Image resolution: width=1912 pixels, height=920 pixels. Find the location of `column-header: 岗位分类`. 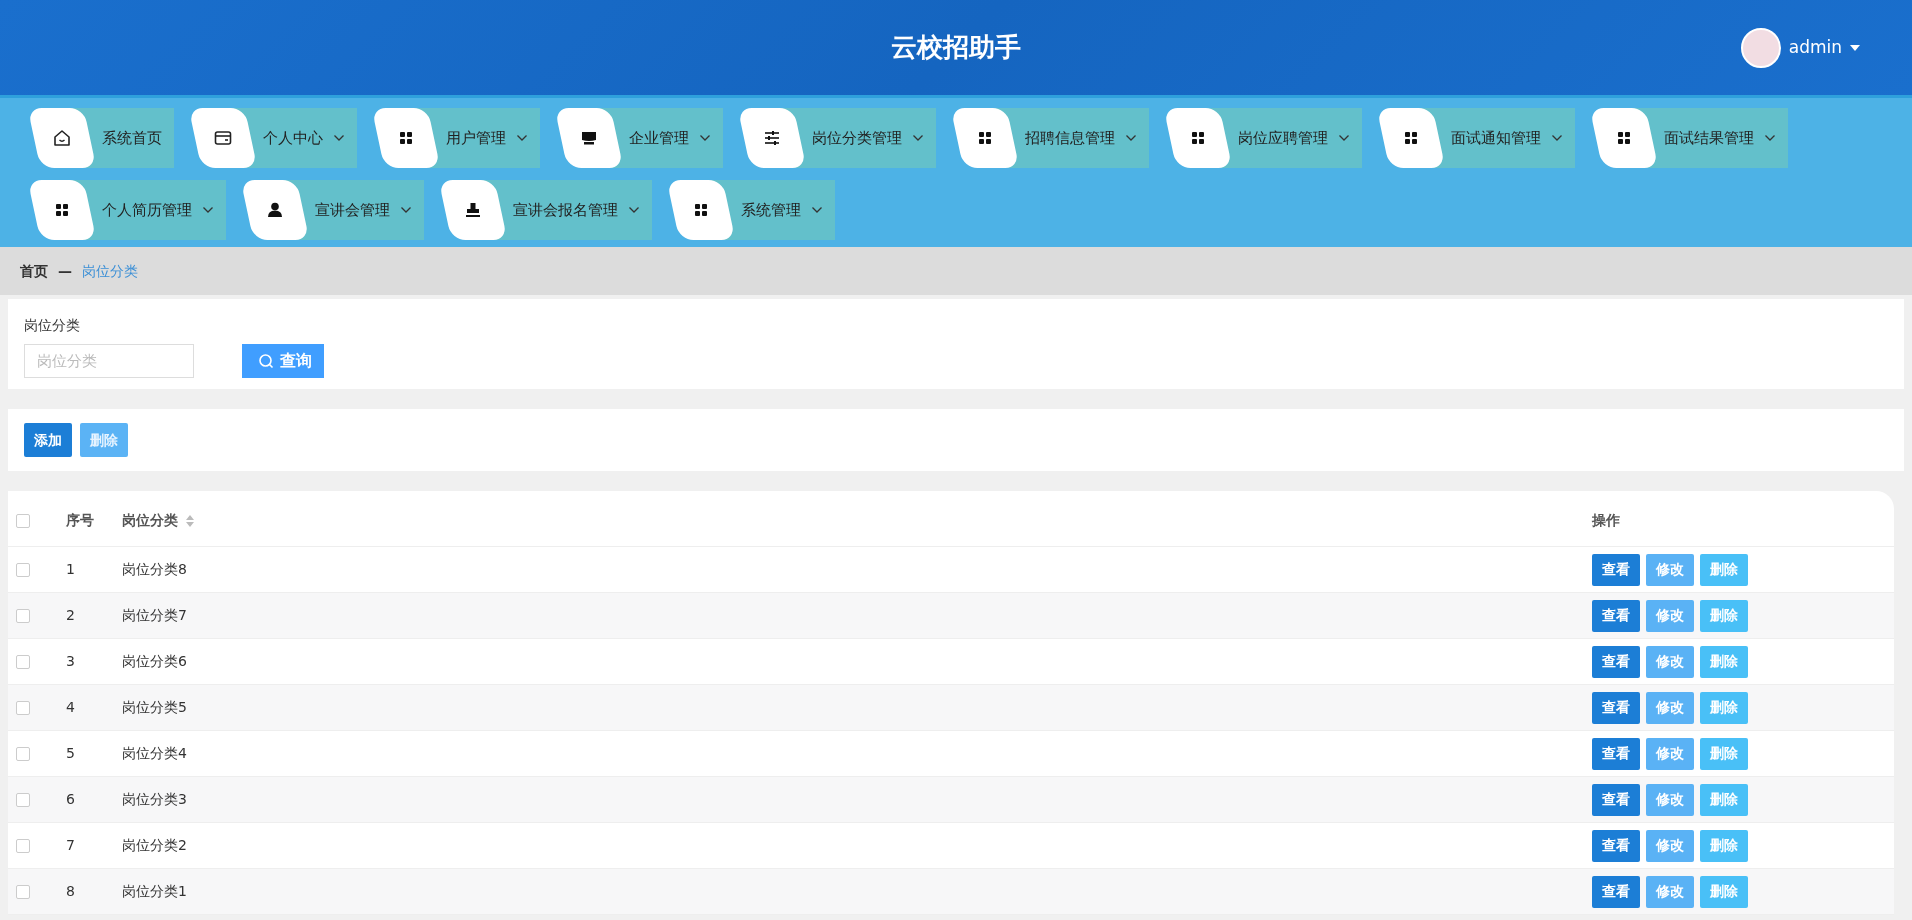

column-header: 岗位分类 is located at coordinates (150, 520).